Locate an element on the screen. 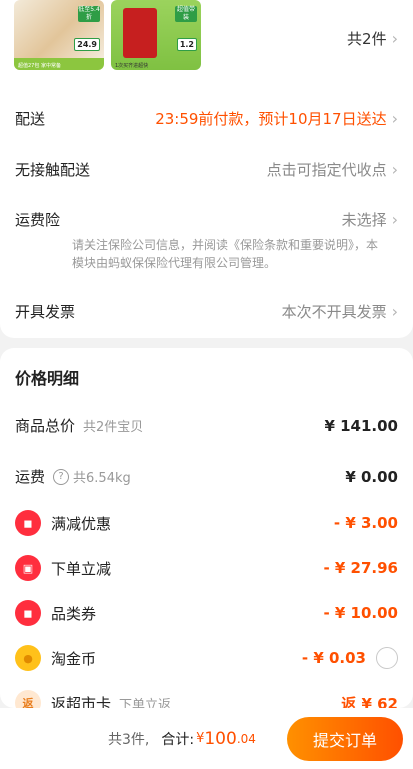  shipping-insurance-row: 运费险 未选择 › is located at coordinates (206, 219).